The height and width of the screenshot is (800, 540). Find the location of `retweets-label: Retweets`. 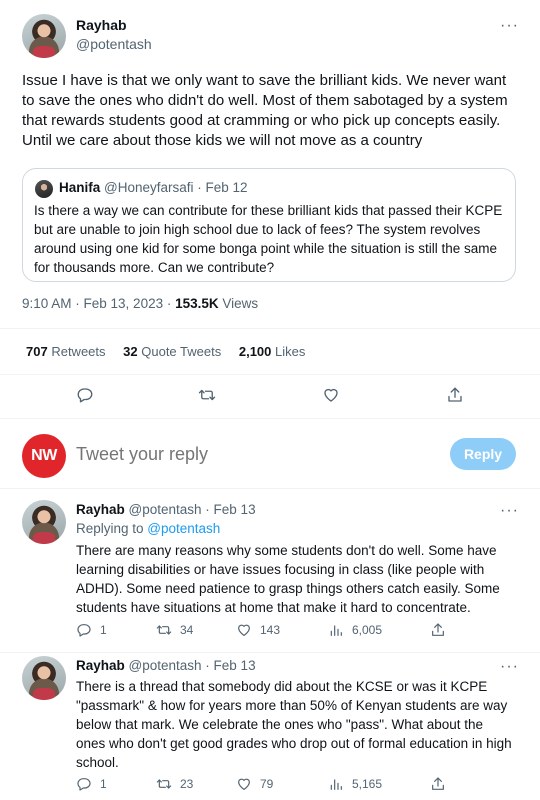

retweets-label: Retweets is located at coordinates (78, 351).